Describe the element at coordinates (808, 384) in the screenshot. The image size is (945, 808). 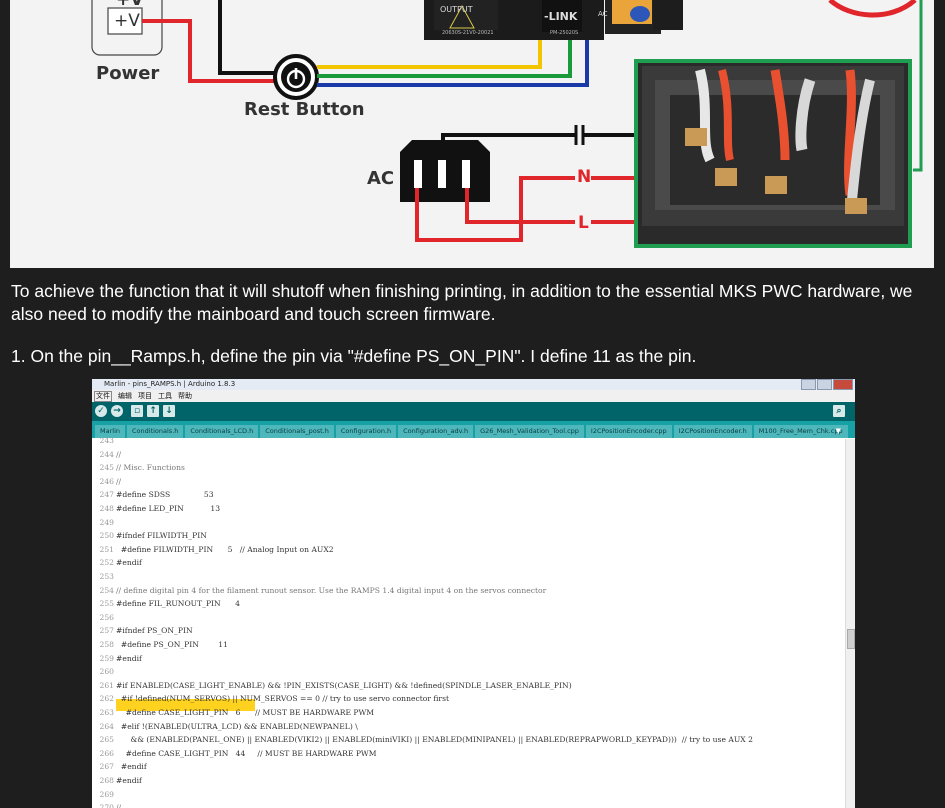
I see `minimize-button` at that location.